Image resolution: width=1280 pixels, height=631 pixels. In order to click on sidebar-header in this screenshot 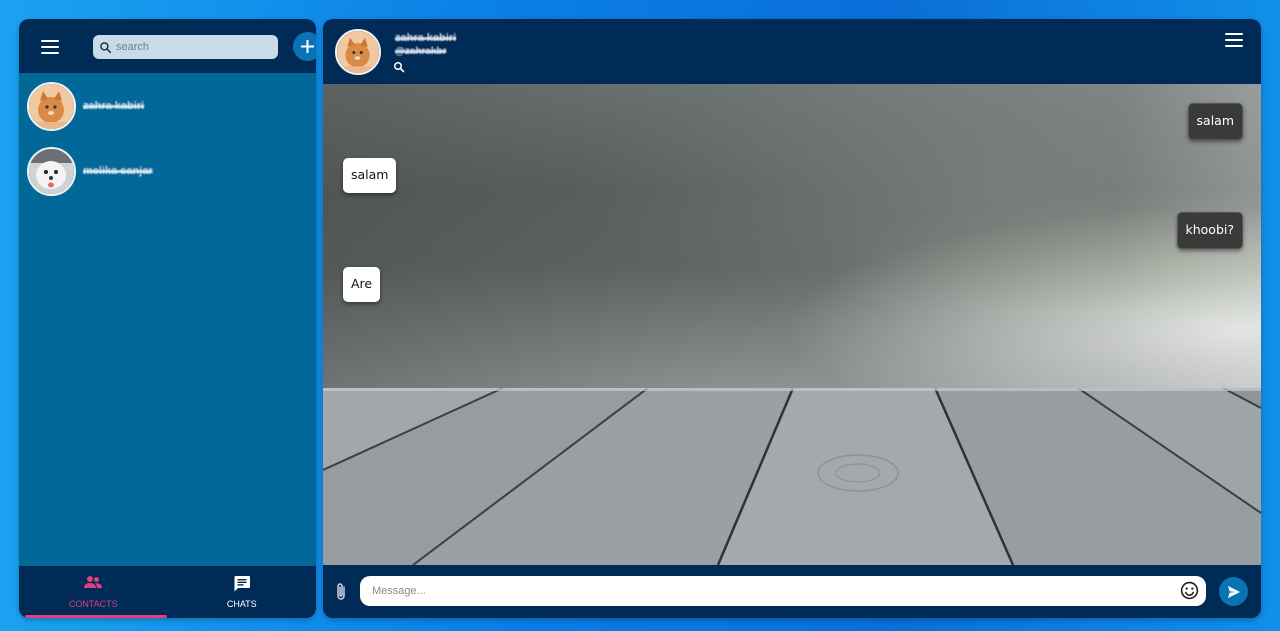, I will do `click(167, 46)`.